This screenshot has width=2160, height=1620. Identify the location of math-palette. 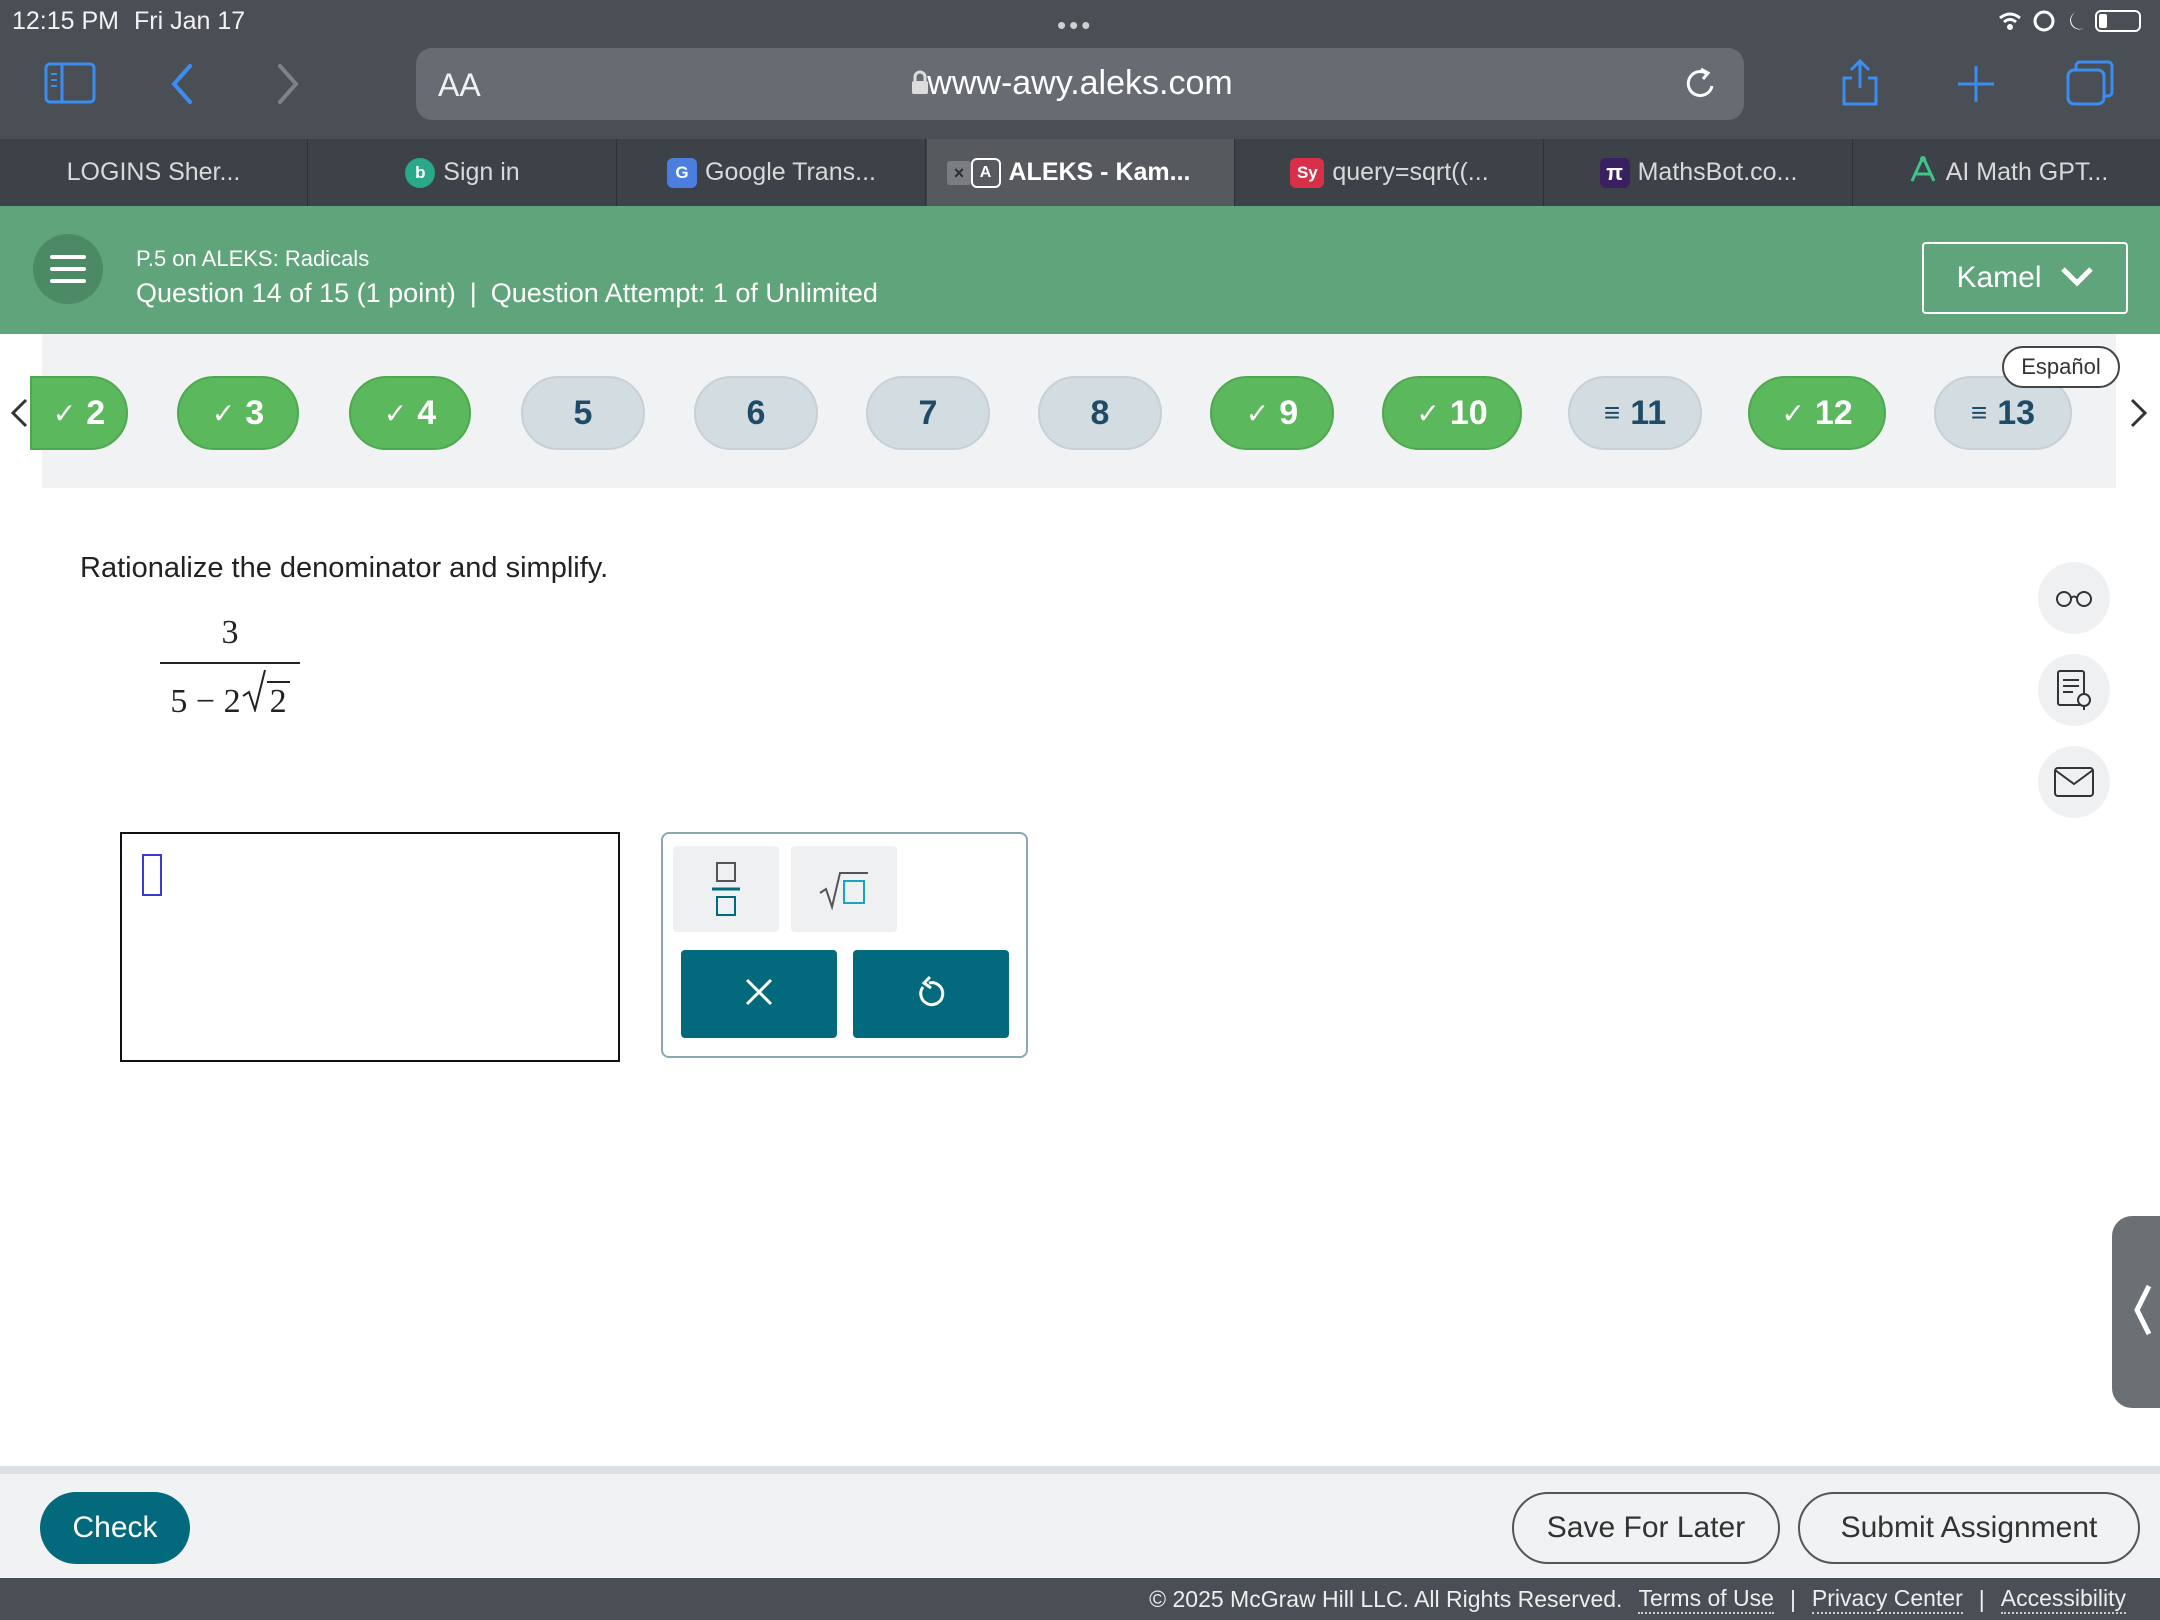
(844, 945).